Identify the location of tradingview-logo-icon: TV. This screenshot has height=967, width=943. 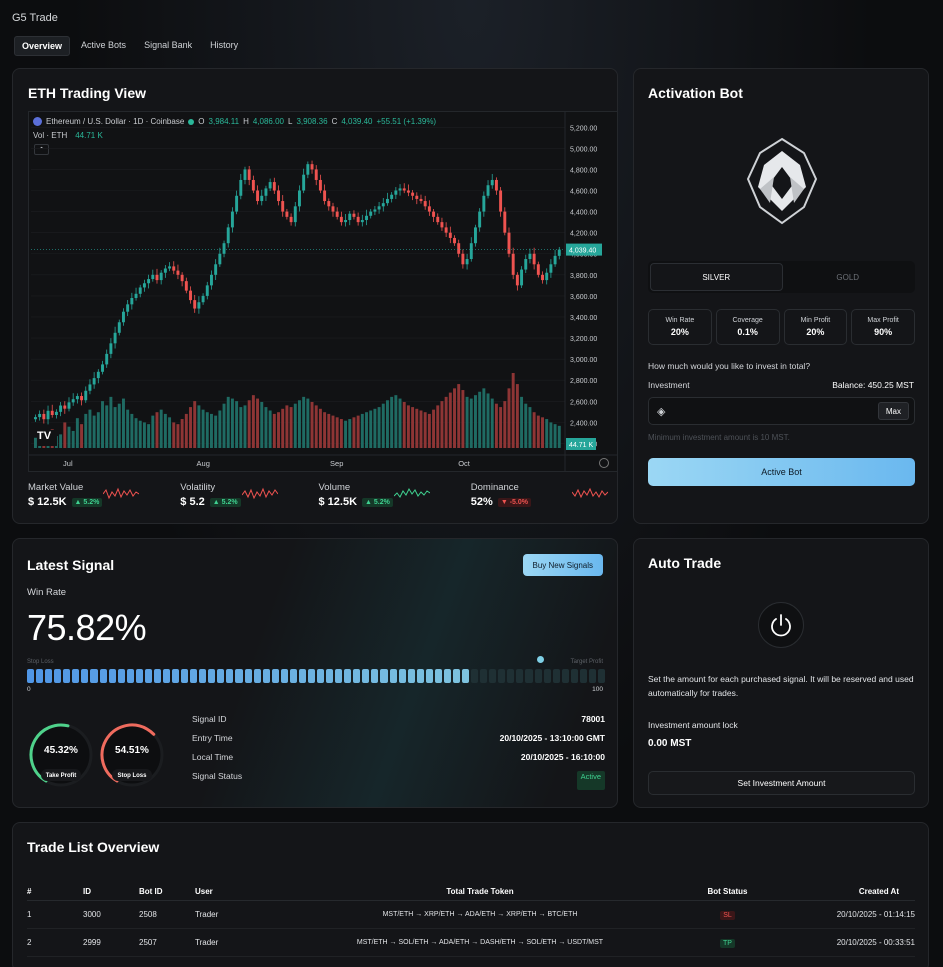
(47, 438).